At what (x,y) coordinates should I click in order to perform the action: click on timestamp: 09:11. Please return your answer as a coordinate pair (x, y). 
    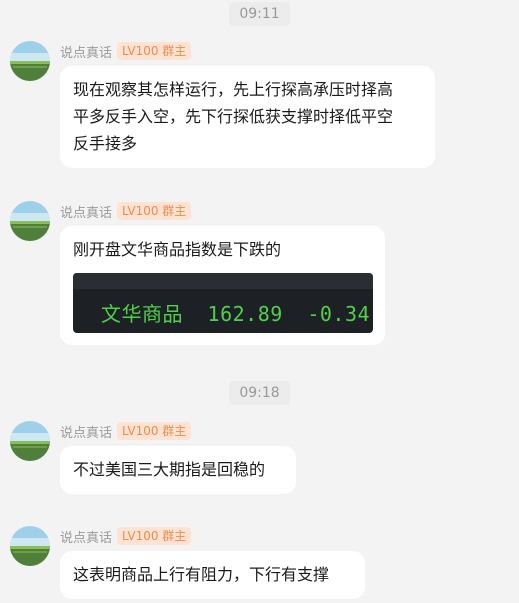
    Looking at the image, I should click on (259, 14).